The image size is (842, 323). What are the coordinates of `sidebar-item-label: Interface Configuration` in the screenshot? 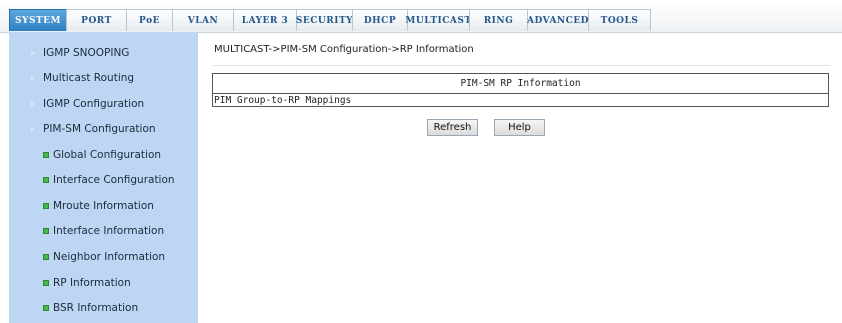 It's located at (114, 180).